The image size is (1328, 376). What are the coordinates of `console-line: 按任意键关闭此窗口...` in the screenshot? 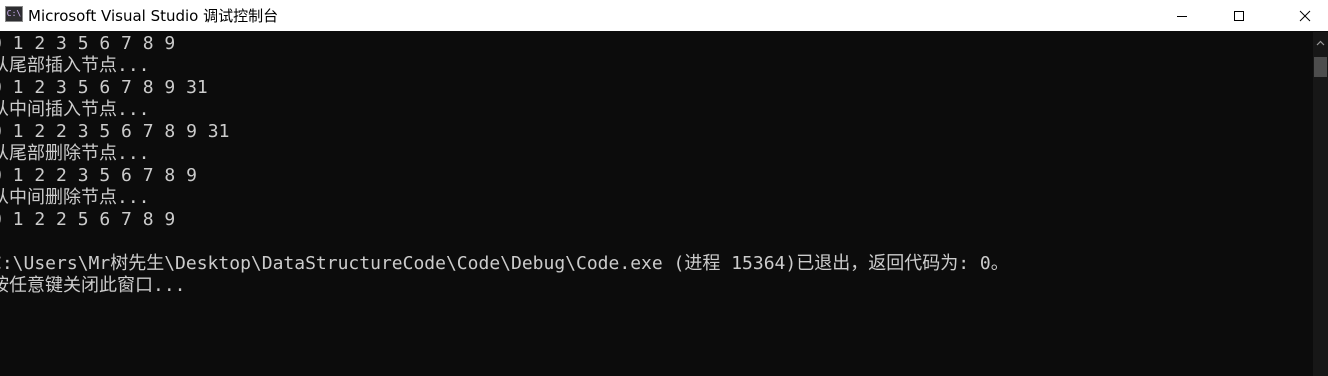 It's located at (93, 285).